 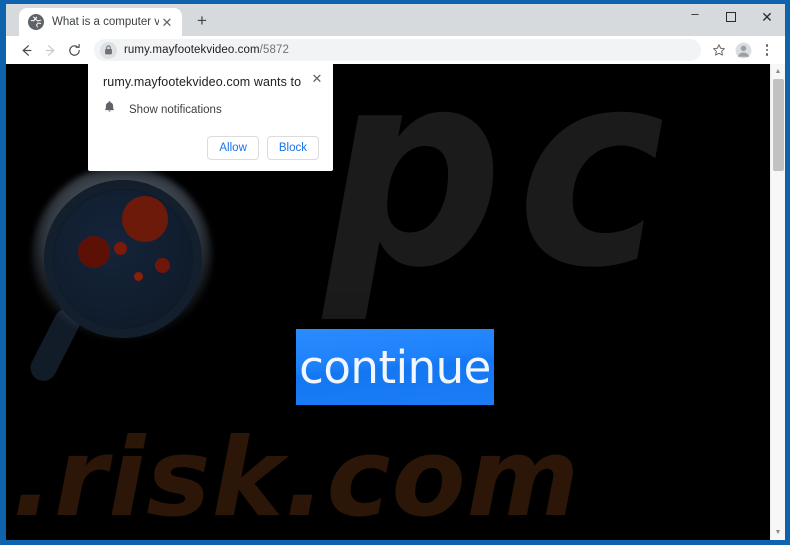 What do you see at coordinates (292, 148) in the screenshot?
I see `block-button: Block` at bounding box center [292, 148].